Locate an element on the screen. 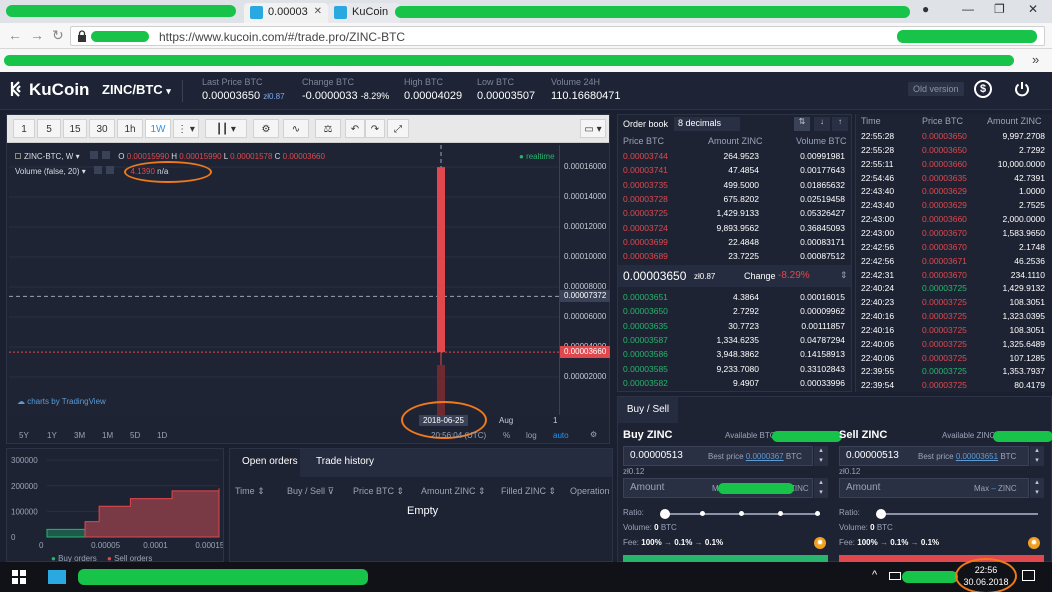  bid-row: 0.00003586 3,948.3862 0.14158913 is located at coordinates (734, 354).